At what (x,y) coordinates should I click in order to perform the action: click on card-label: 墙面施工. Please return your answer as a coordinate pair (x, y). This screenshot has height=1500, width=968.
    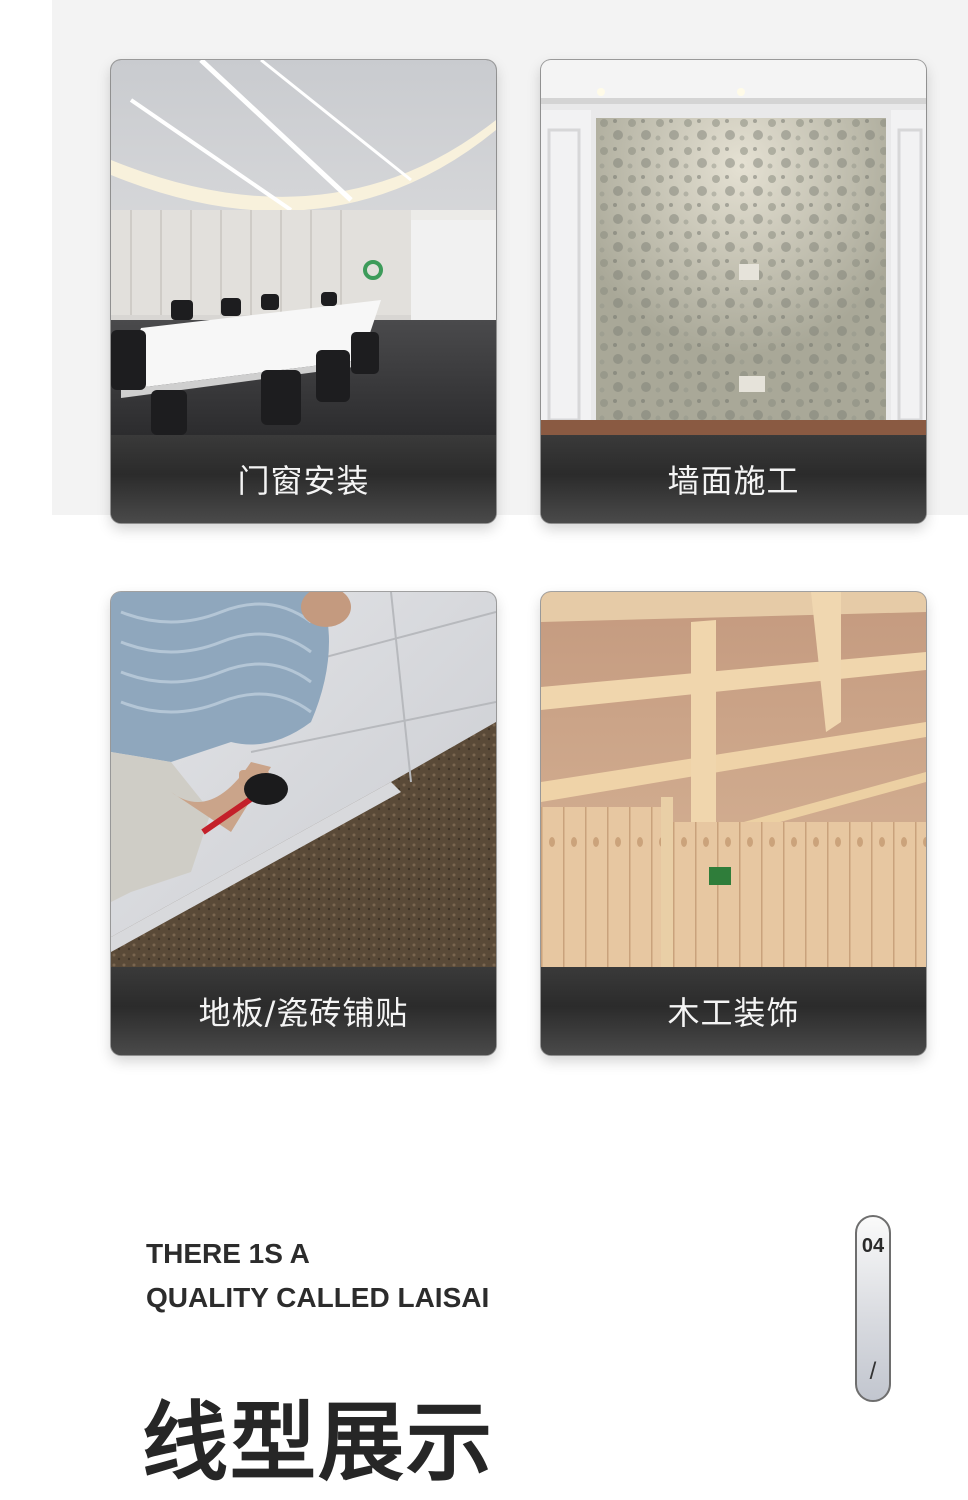
    Looking at the image, I should click on (733, 481).